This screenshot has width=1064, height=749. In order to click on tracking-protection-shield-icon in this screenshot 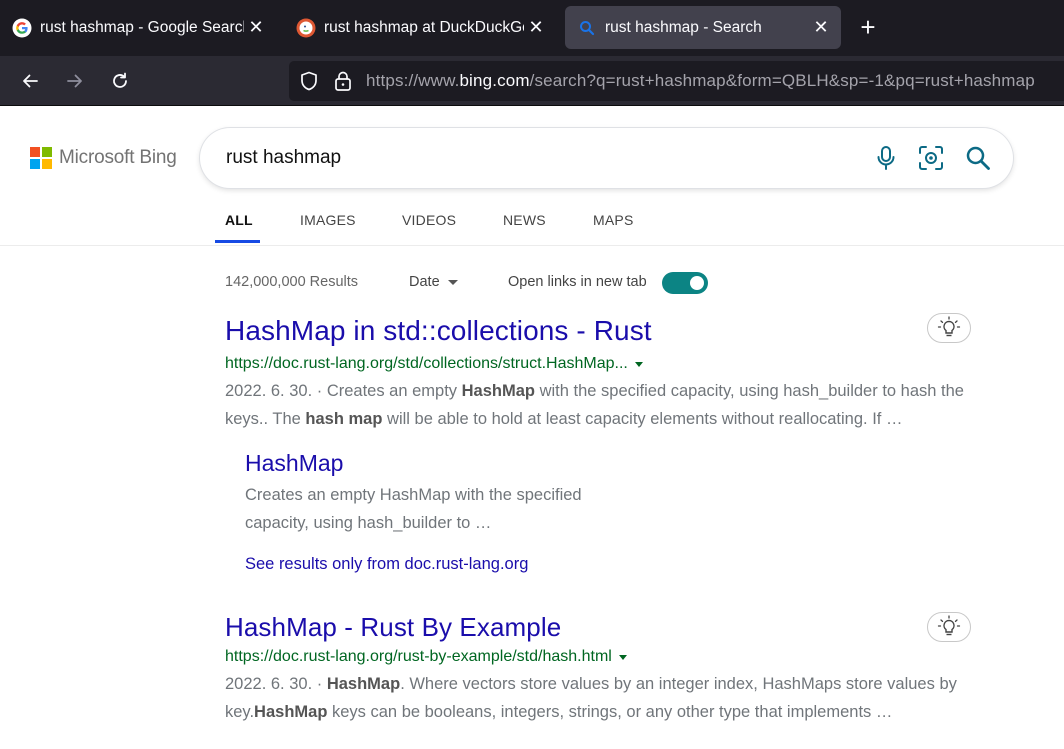, I will do `click(309, 83)`.